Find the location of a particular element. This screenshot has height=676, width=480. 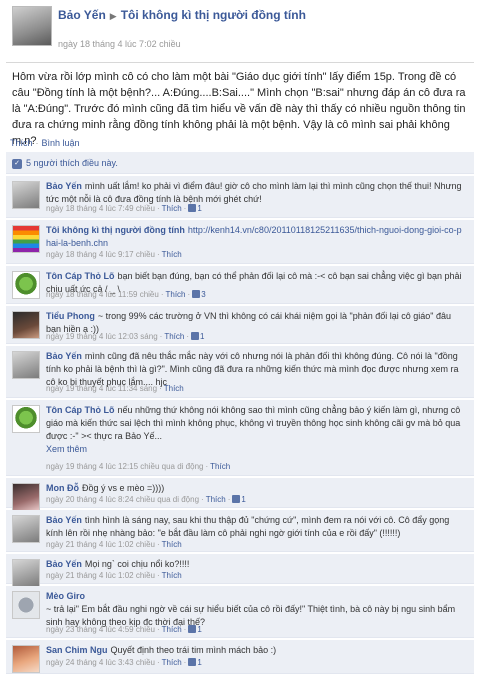

see-more-link: Xem thêm is located at coordinates (66, 449).